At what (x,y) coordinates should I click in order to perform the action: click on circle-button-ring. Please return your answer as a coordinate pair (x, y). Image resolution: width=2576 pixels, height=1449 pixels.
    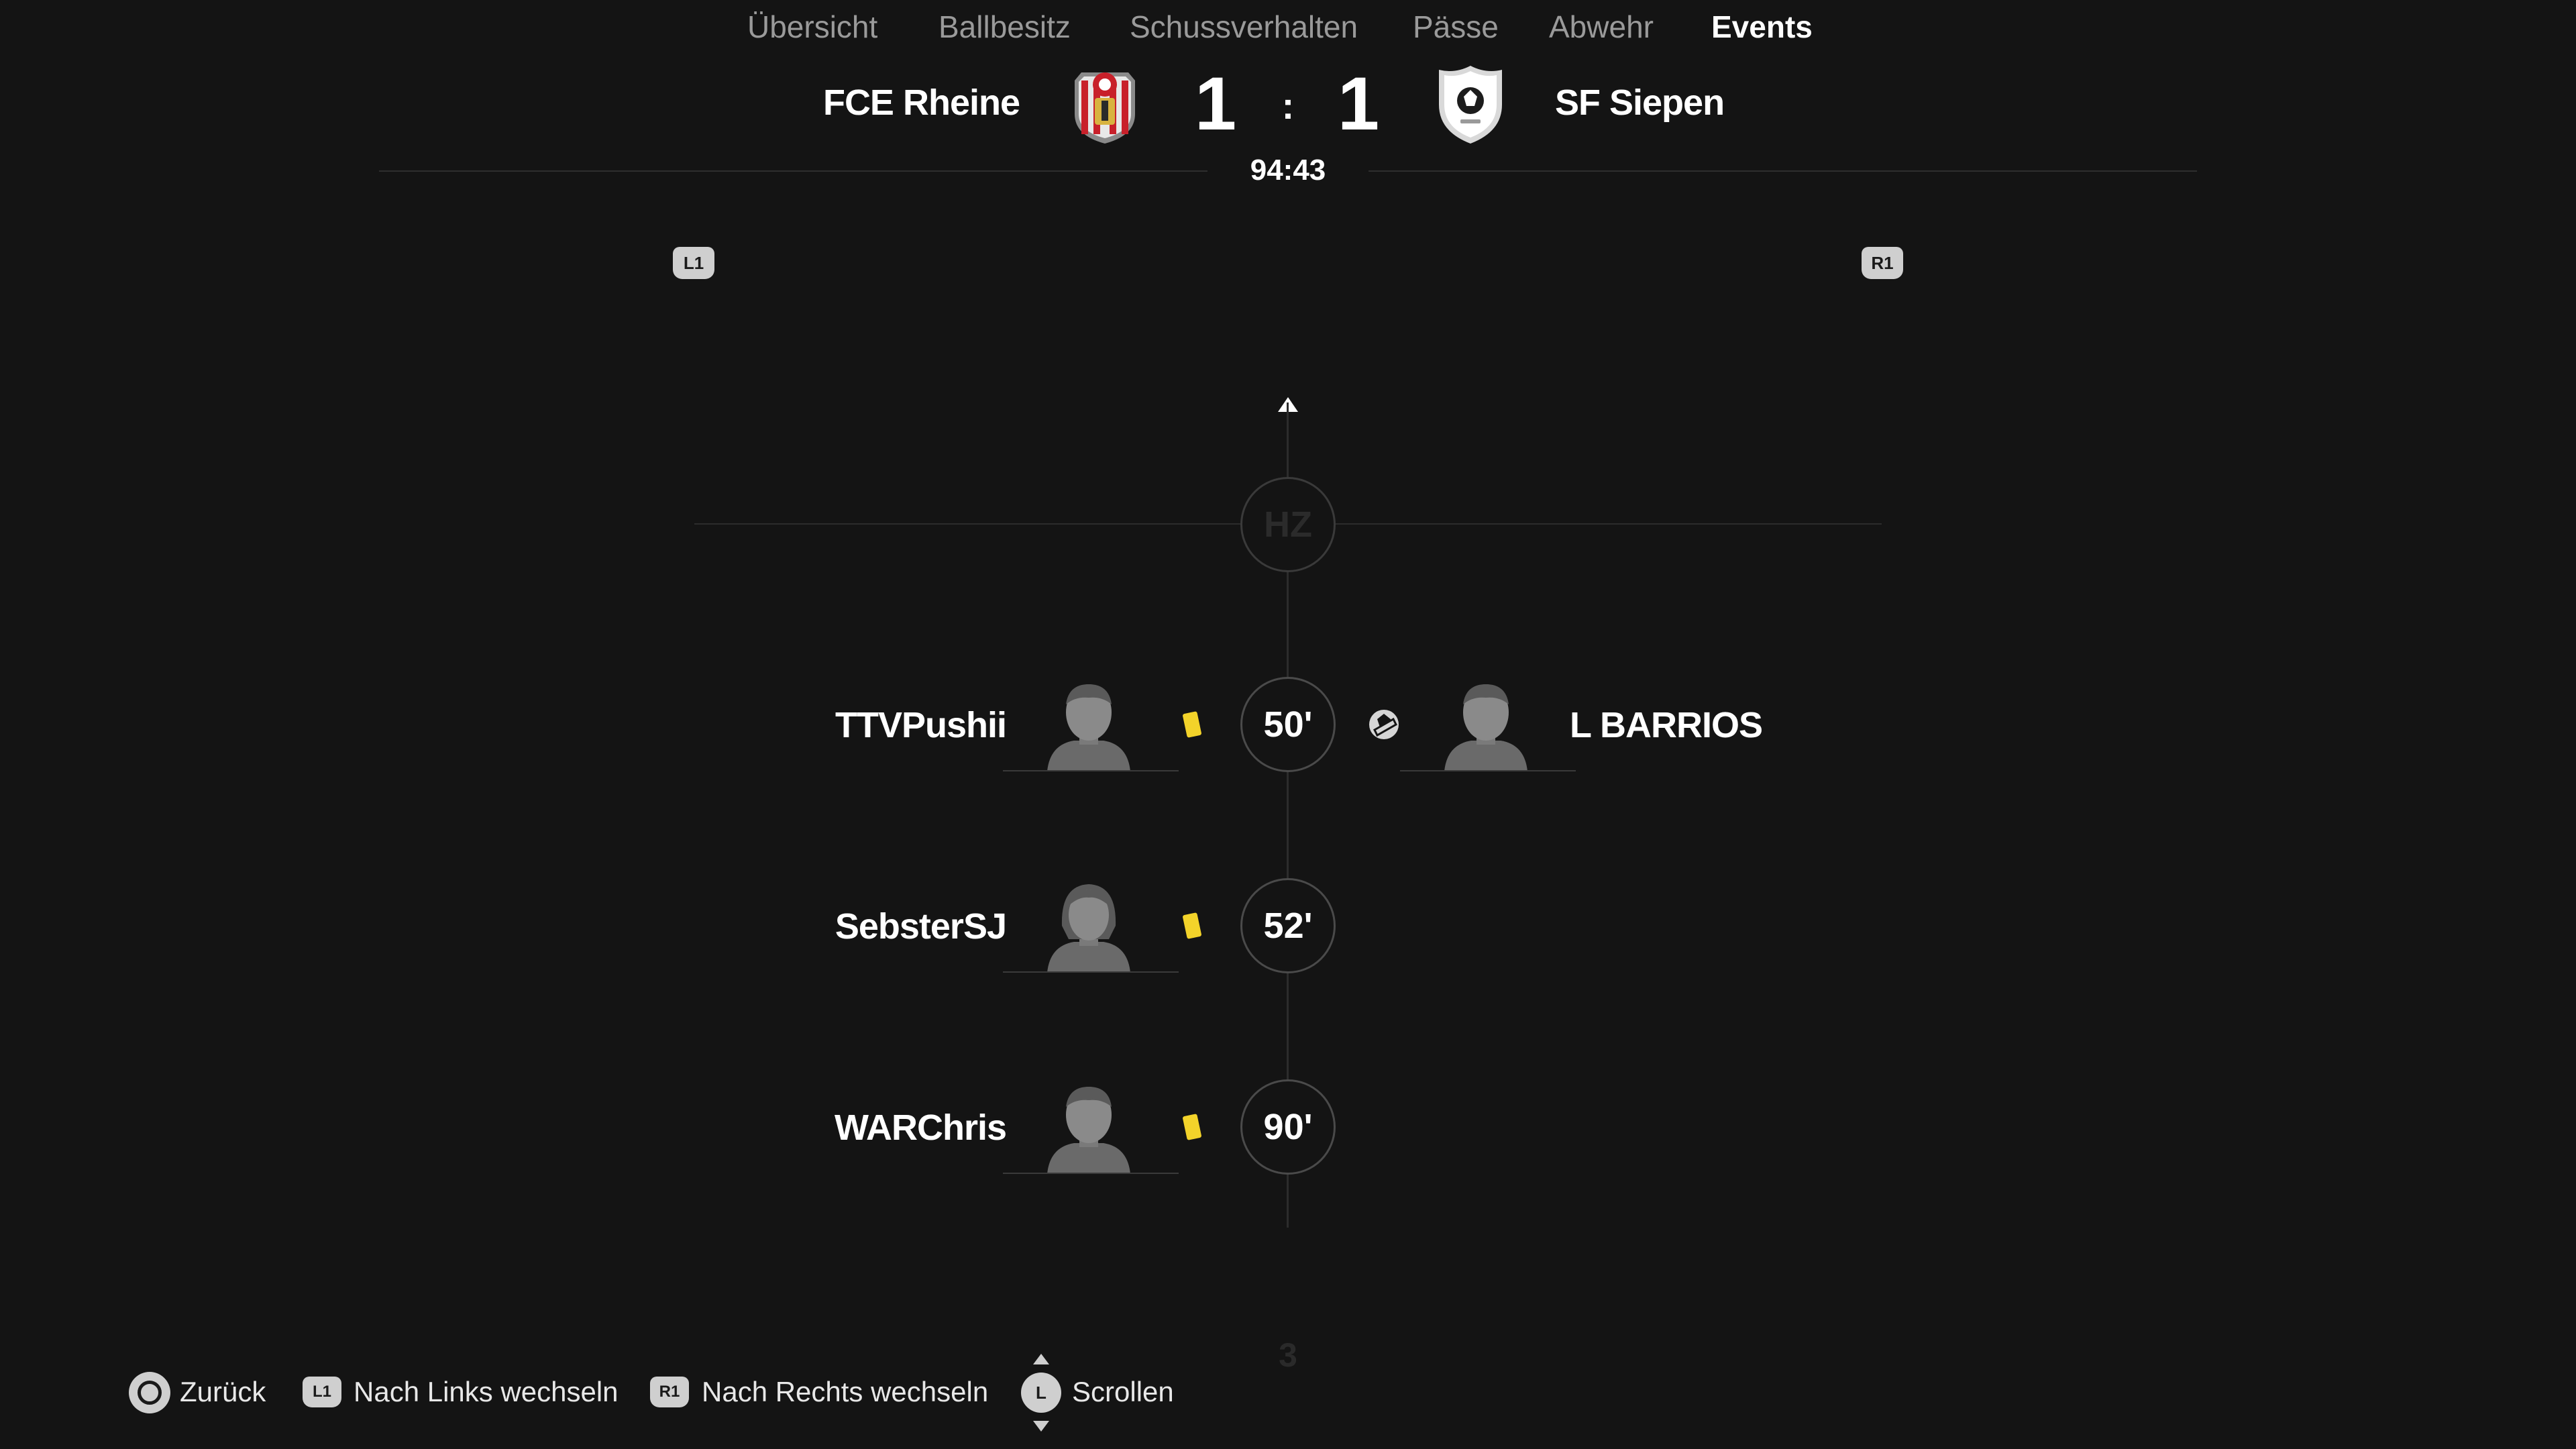
    Looking at the image, I should click on (150, 1393).